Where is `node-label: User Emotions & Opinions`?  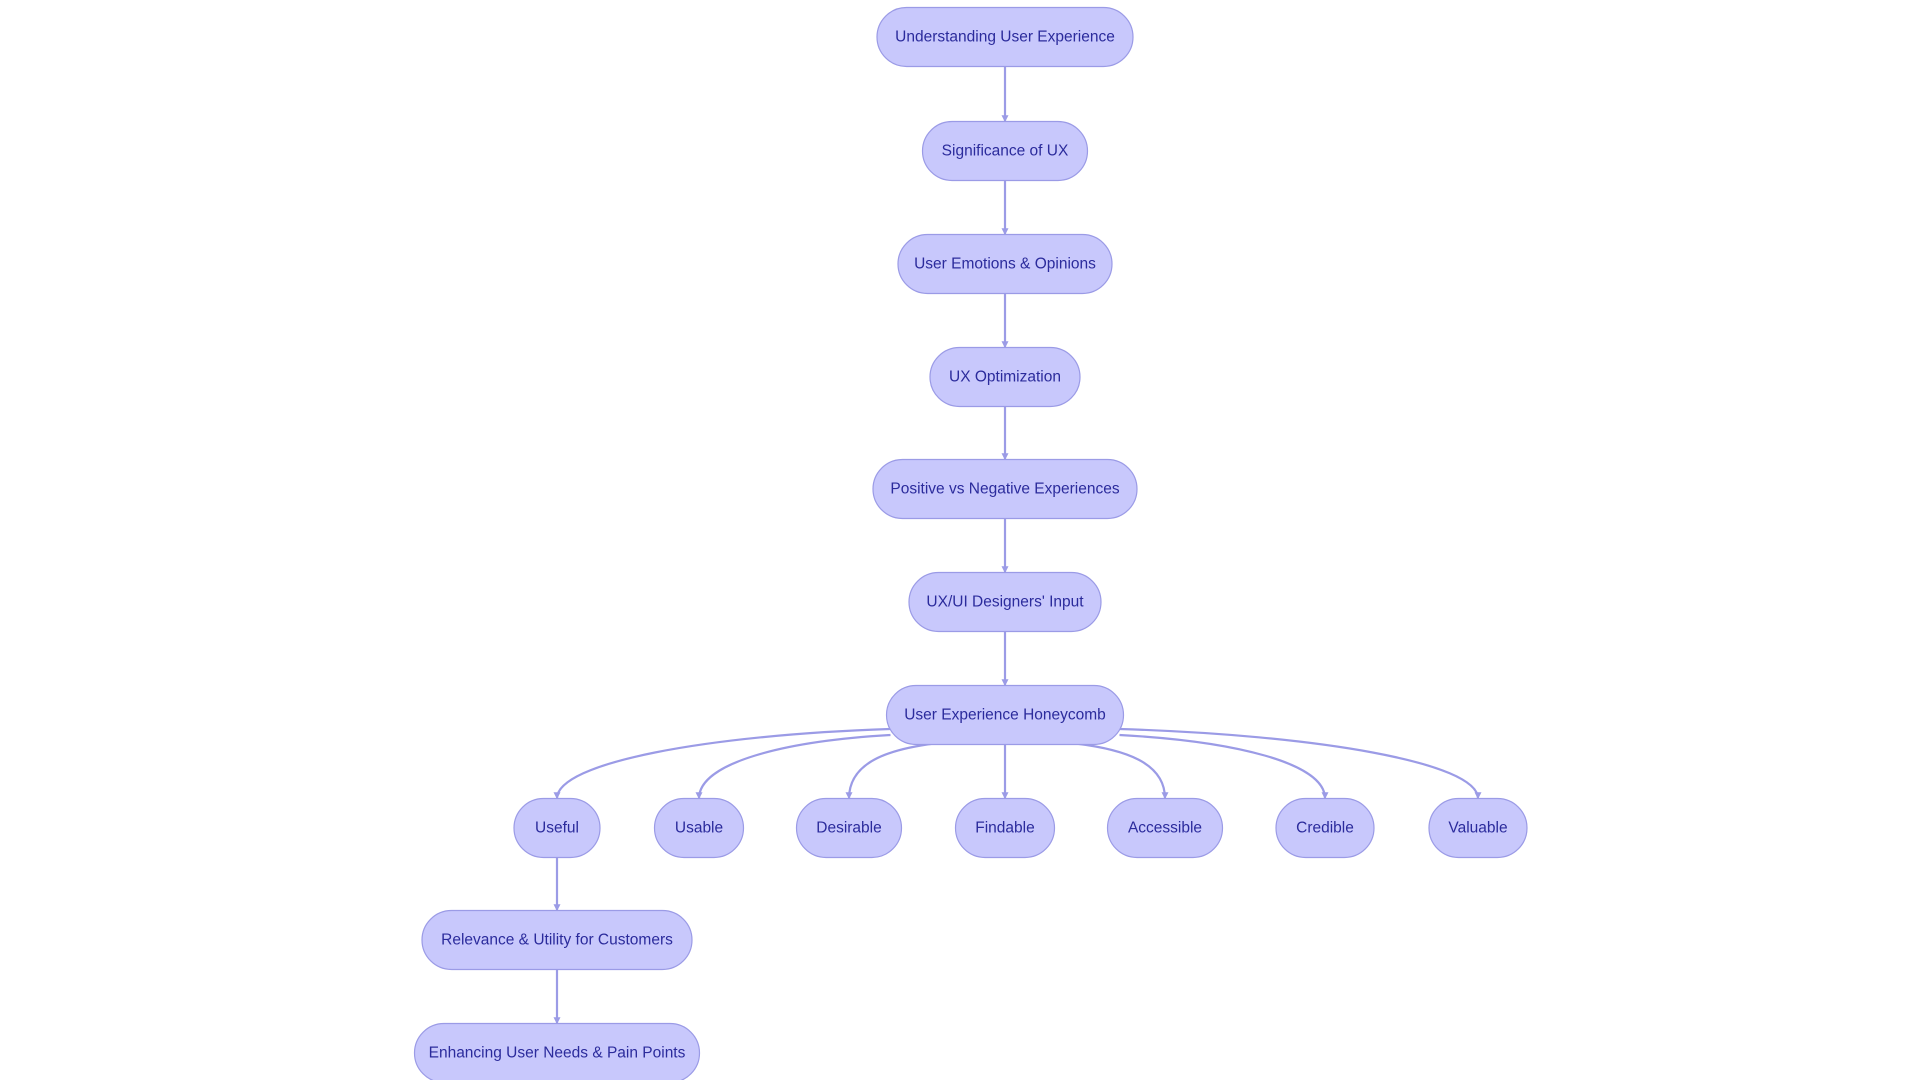 node-label: User Emotions & Opinions is located at coordinates (1005, 264).